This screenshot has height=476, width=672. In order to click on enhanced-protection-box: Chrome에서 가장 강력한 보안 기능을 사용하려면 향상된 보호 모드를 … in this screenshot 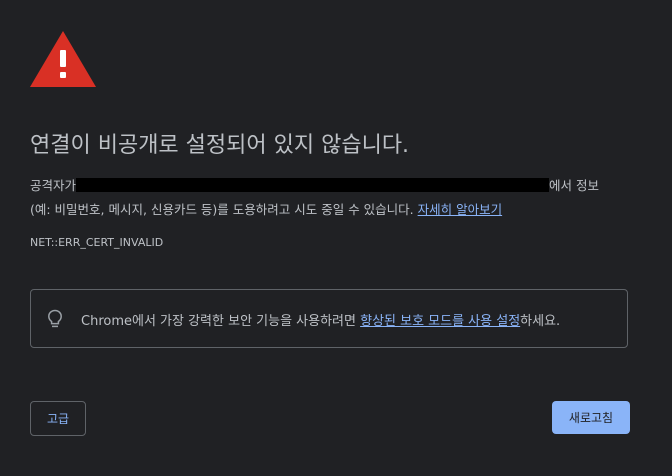, I will do `click(329, 318)`.